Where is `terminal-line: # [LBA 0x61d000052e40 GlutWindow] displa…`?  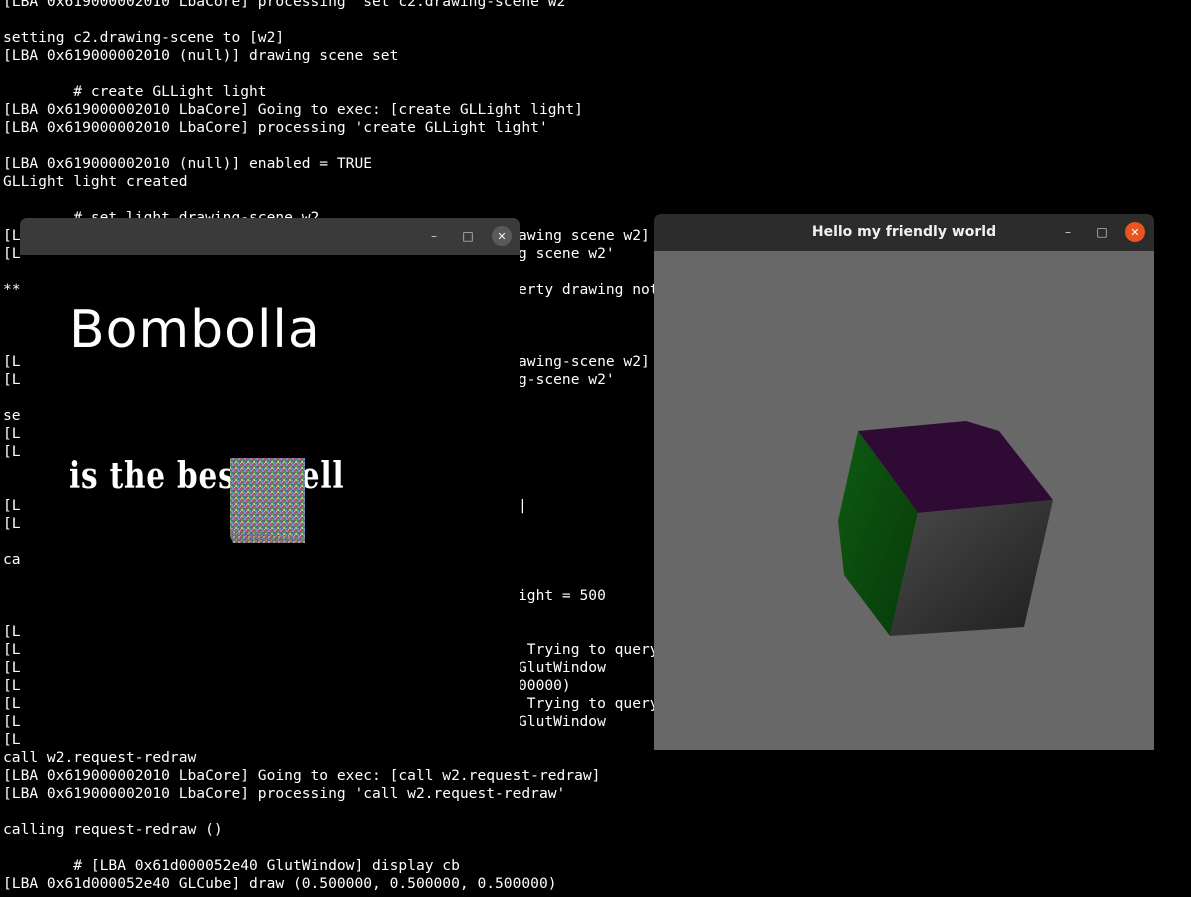
terminal-line: # [LBA 0x61d000052e40 GlutWindow] displa… is located at coordinates (231, 865).